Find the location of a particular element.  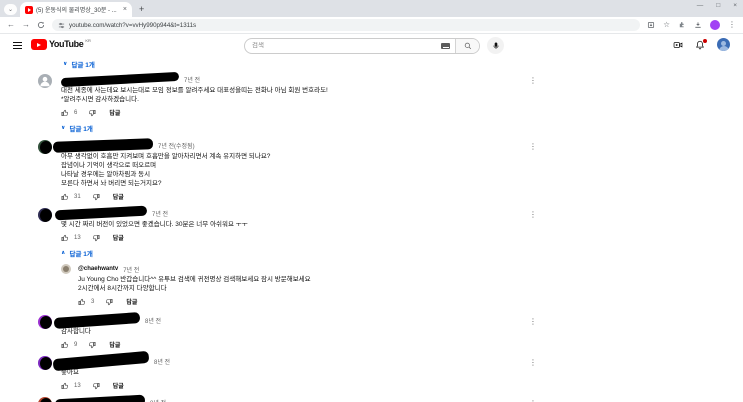

chevron-down-icon: ⌄ is located at coordinates (10, 10).